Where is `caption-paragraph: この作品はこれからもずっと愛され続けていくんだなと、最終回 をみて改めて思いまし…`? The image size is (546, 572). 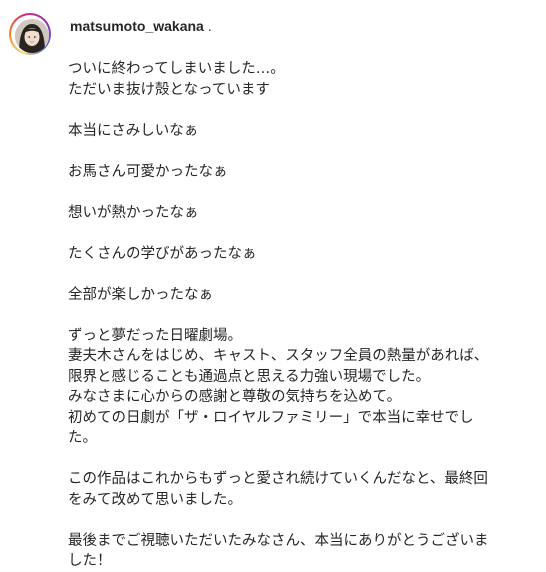 caption-paragraph: この作品はこれからもずっと愛され続けていくんだなと、最終回 をみて改めて思いまし… is located at coordinates (278, 489).